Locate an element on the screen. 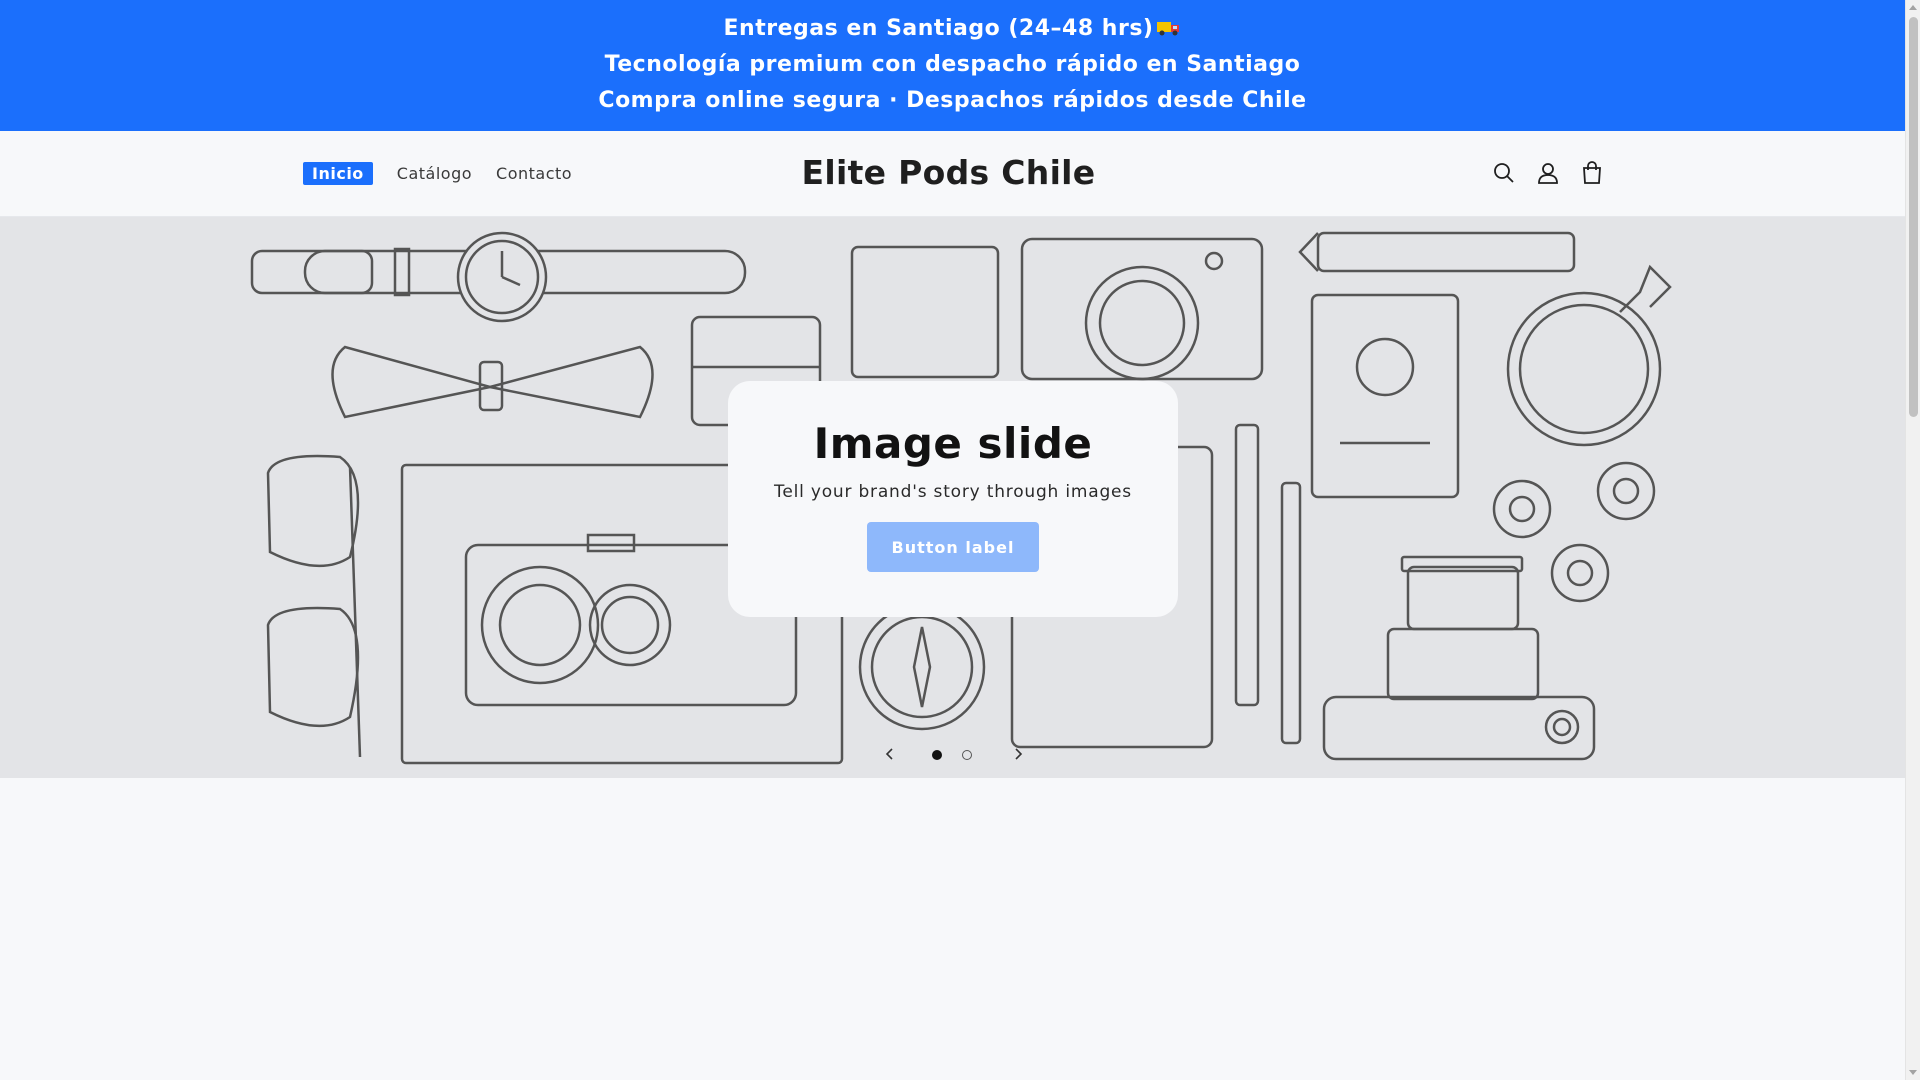 This screenshot has width=1920, height=1080. chevron-left-icon is located at coordinates (890, 754).